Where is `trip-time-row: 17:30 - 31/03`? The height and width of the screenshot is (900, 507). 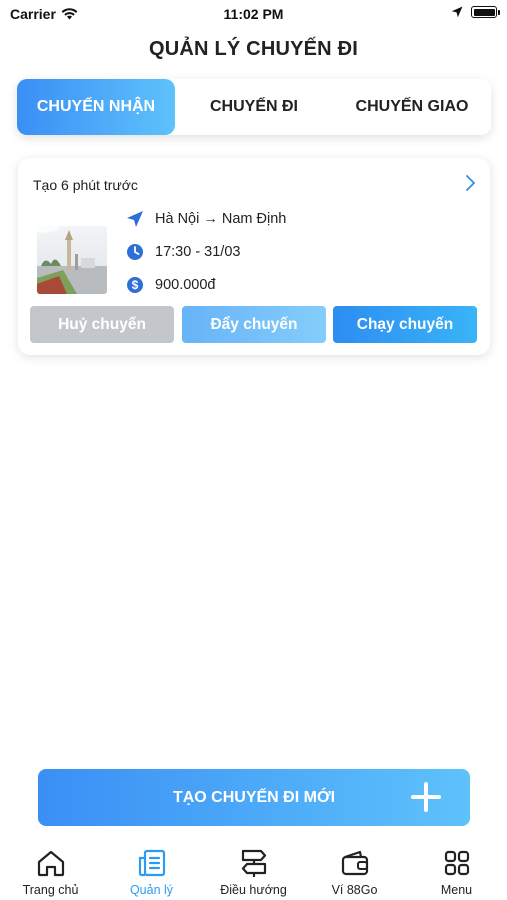 trip-time-row: 17:30 - 31/03 is located at coordinates (182, 252).